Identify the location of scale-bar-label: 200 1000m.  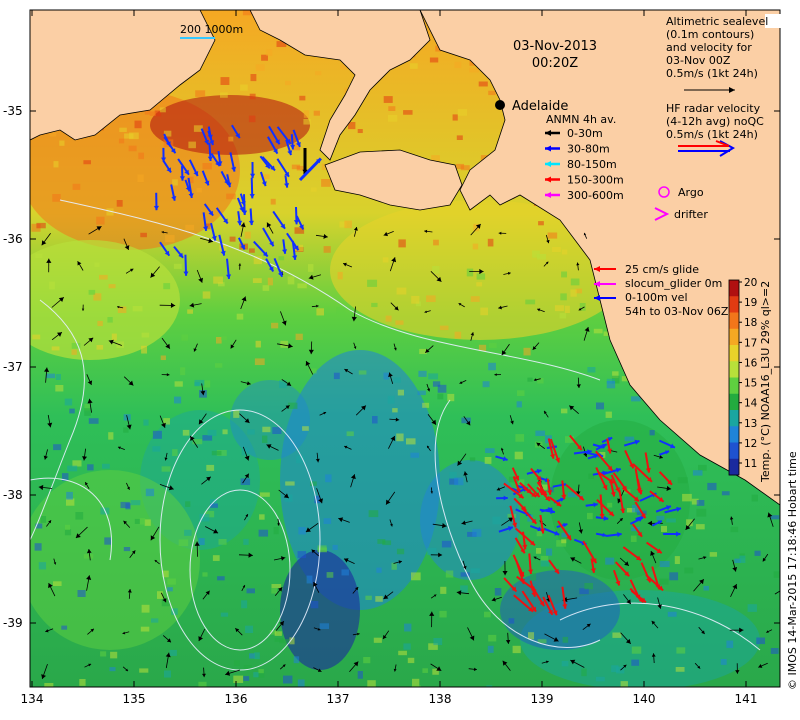
(211, 29).